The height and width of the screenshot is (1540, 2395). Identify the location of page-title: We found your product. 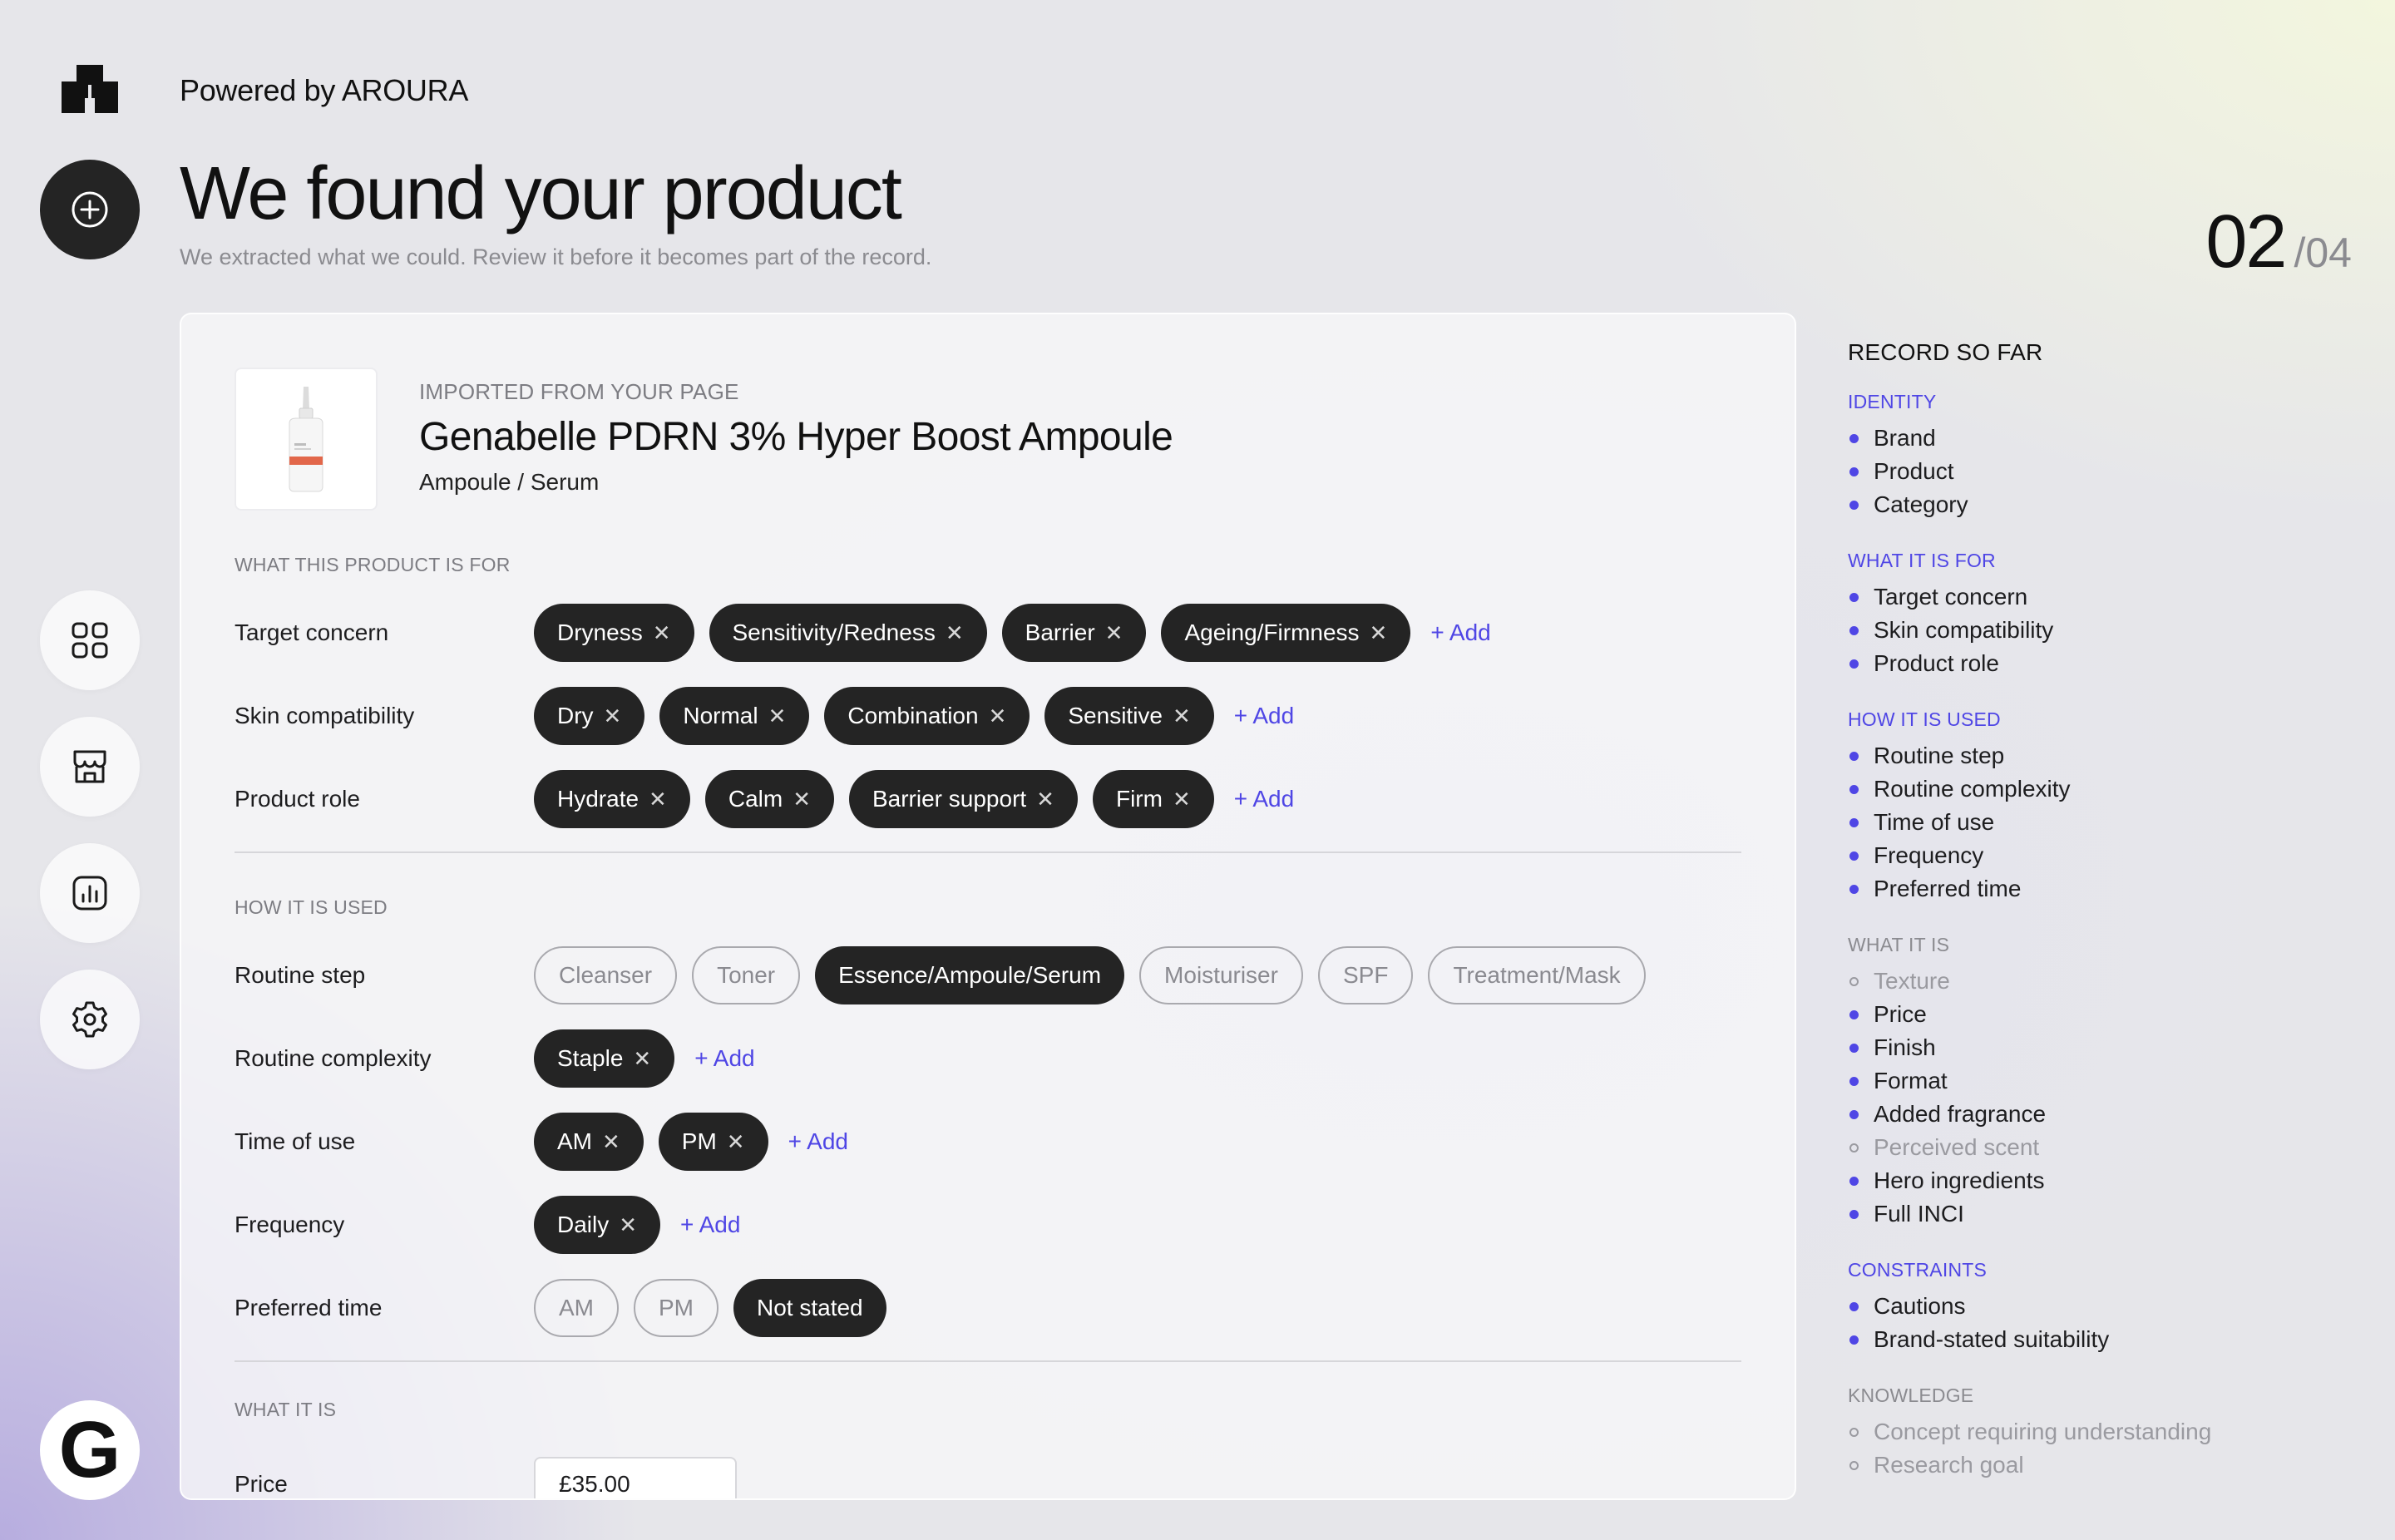
(541, 193).